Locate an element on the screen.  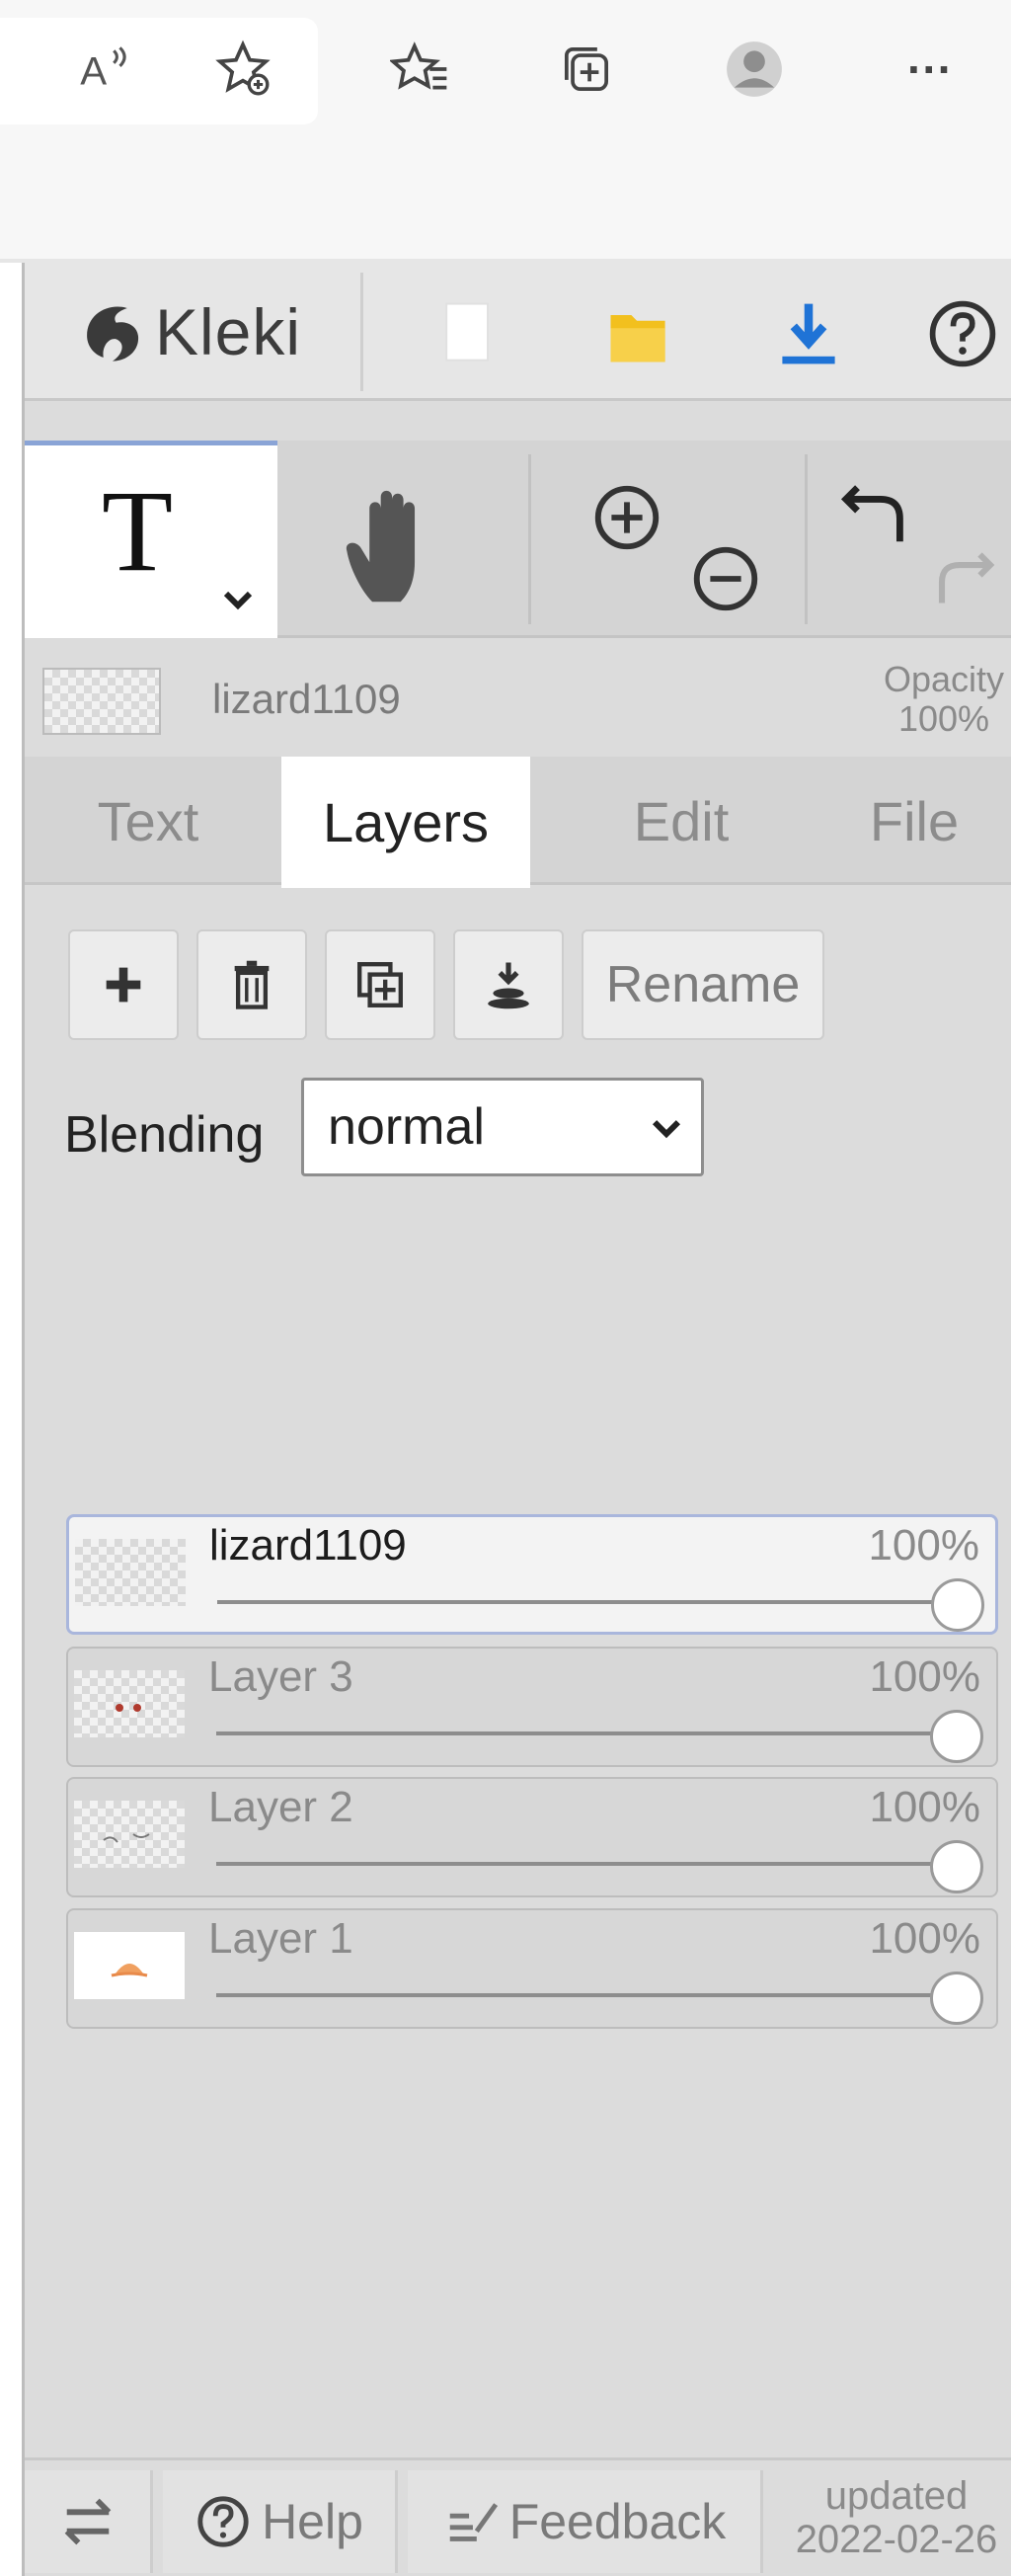
blending-select: normal is located at coordinates (502, 1127).